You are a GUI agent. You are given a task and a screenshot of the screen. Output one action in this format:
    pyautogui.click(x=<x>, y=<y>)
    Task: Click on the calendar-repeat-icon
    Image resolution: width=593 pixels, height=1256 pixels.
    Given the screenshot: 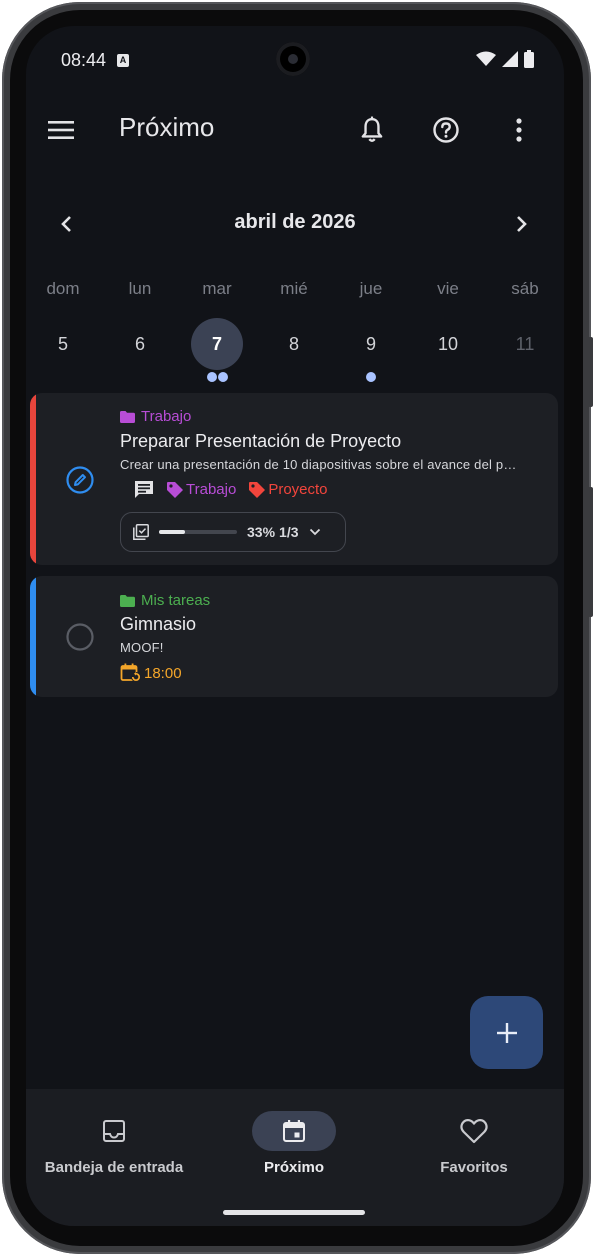 What is the action you would take?
    pyautogui.click(x=130, y=672)
    